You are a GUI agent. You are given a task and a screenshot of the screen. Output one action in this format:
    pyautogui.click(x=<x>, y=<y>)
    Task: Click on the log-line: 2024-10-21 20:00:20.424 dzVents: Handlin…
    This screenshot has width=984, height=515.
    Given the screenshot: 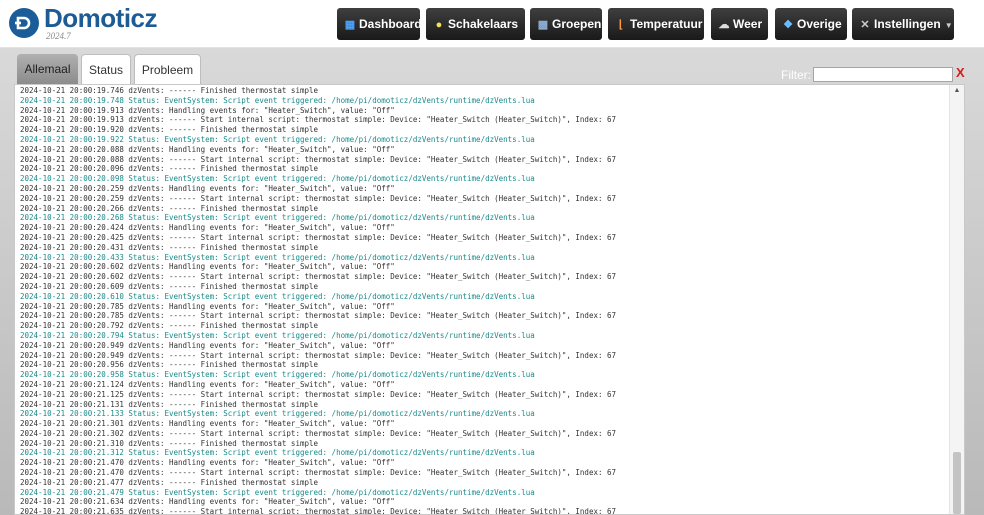 What is the action you would take?
    pyautogui.click(x=207, y=228)
    